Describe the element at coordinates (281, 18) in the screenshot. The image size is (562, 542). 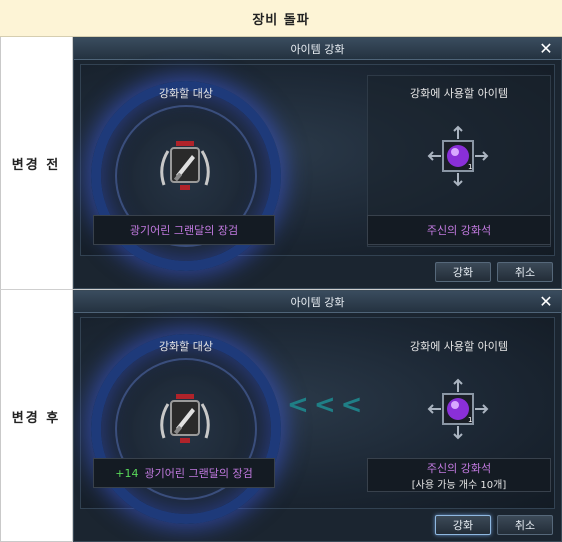
I see `page-title: 장비 돌파` at that location.